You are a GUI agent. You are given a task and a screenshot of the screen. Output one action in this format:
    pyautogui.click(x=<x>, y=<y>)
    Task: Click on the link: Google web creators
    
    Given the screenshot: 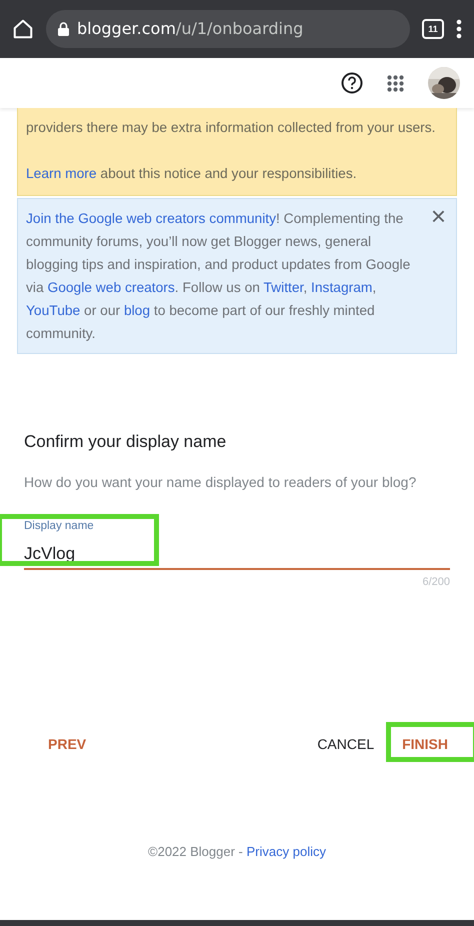 What is the action you would take?
    pyautogui.click(x=111, y=287)
    